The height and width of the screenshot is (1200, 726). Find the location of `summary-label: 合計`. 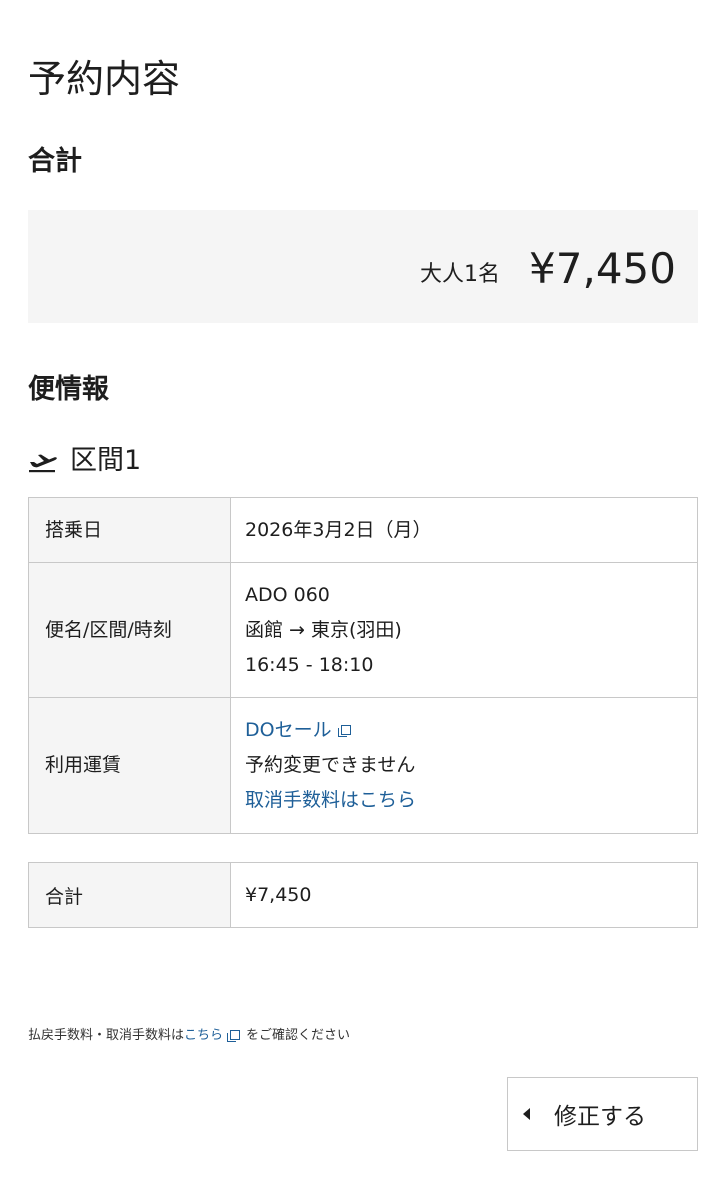

summary-label: 合計 is located at coordinates (129, 895).